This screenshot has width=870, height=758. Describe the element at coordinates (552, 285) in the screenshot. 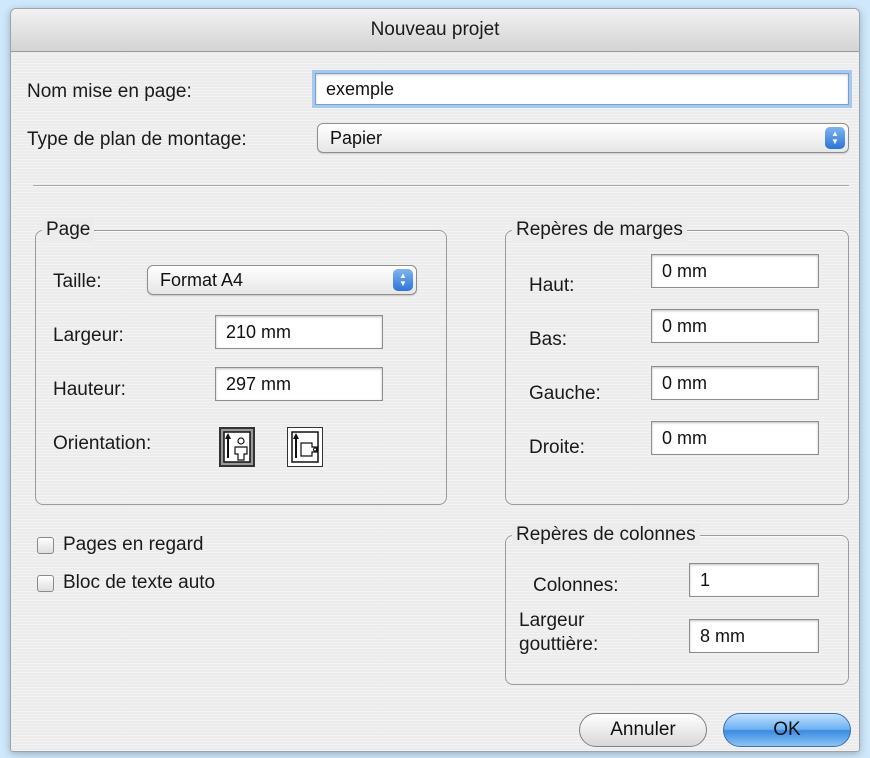

I see `top-margin-label: Haut:` at that location.